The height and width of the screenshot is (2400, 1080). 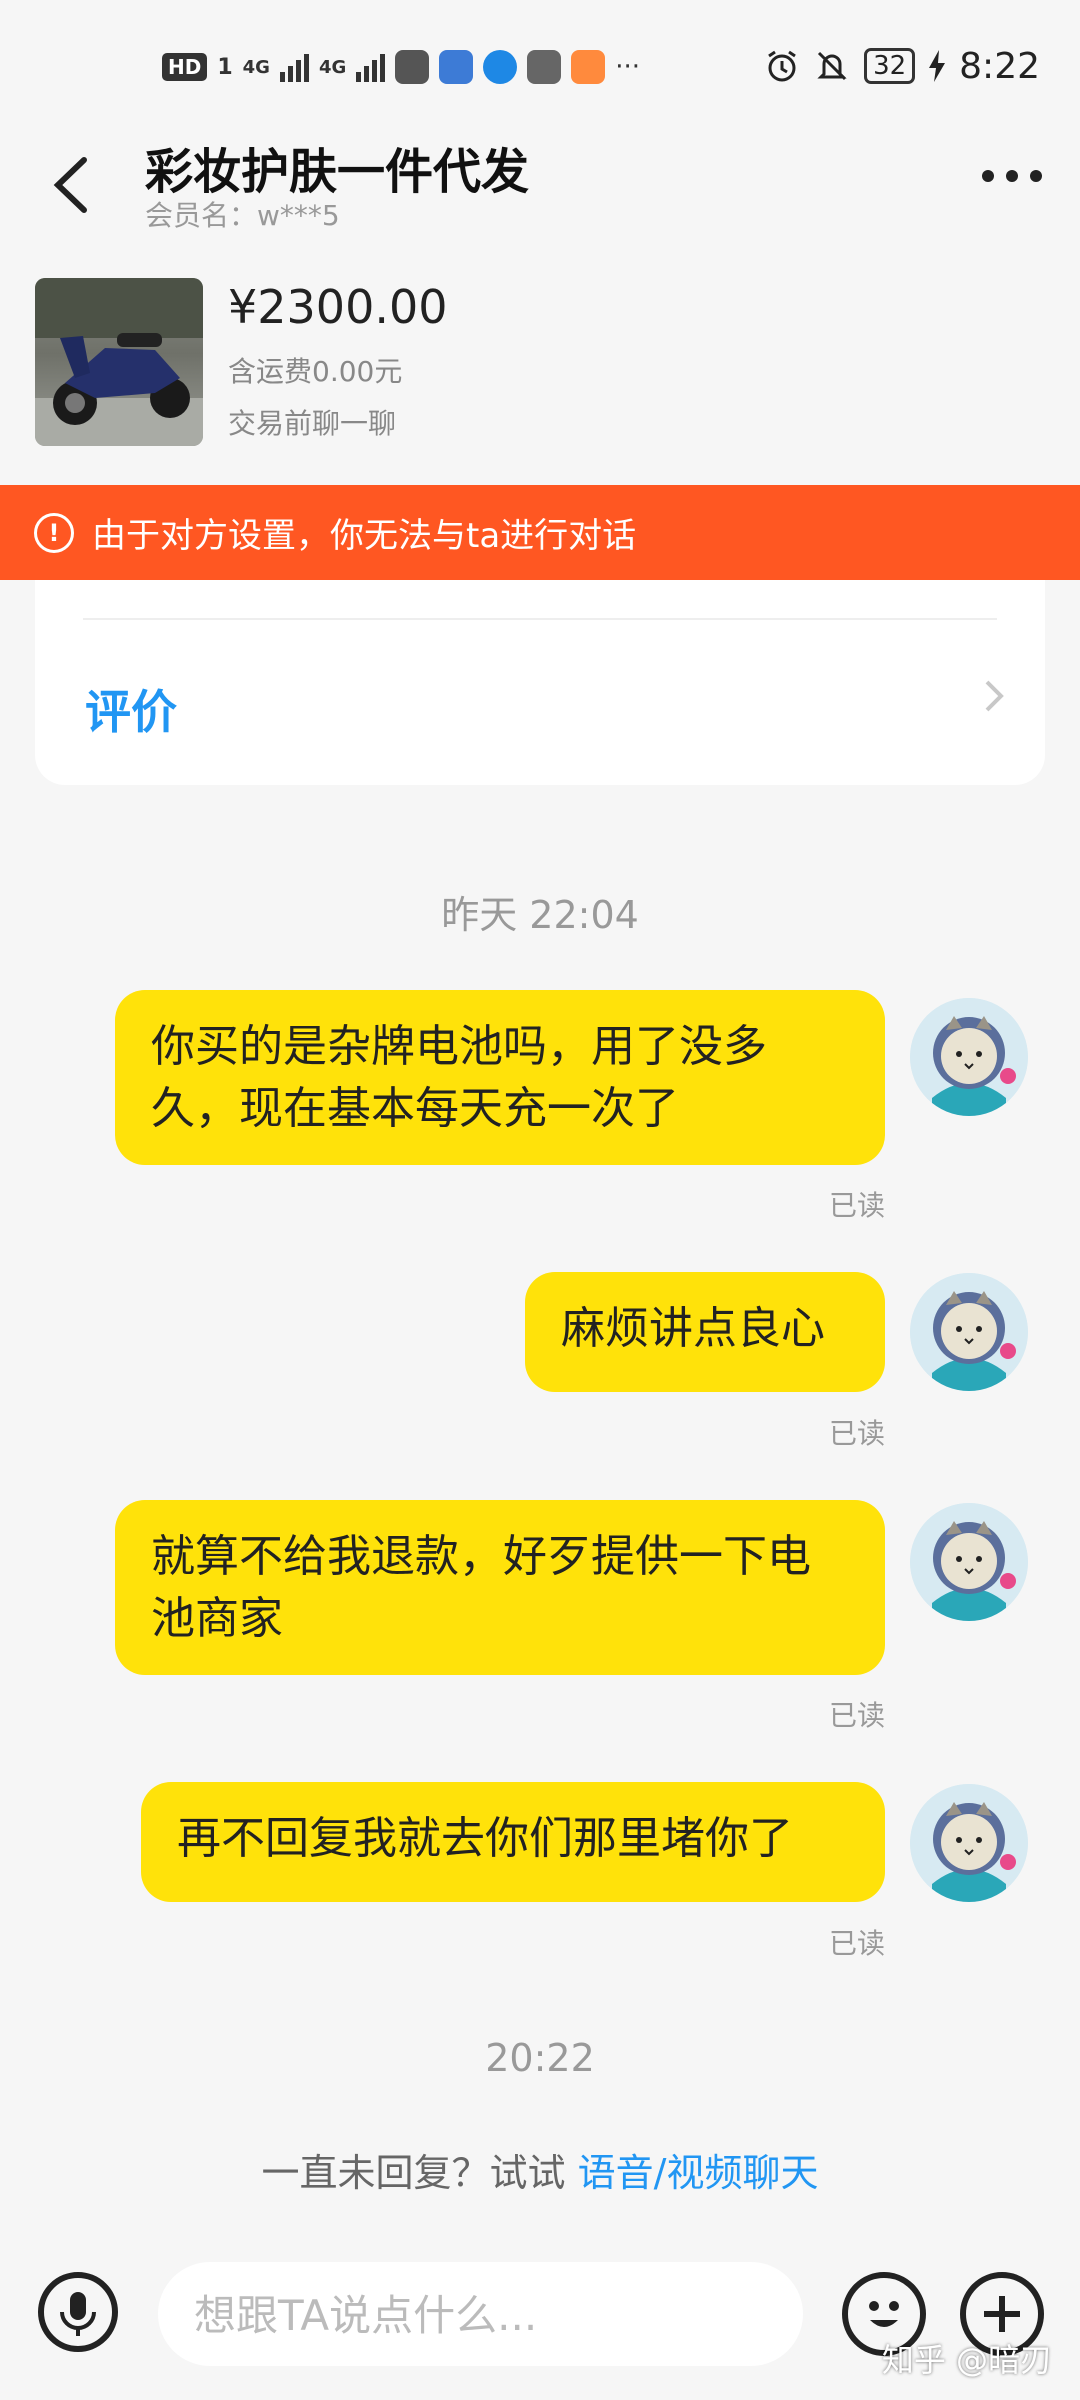 What do you see at coordinates (540, 682) in the screenshot?
I see `review-card: 评价` at bounding box center [540, 682].